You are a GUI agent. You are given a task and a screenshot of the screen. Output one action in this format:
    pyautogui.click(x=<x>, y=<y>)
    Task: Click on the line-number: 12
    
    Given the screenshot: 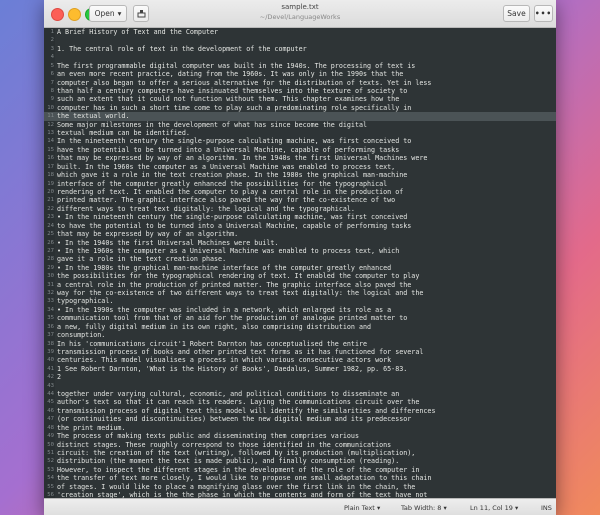 What is the action you would take?
    pyautogui.click(x=50, y=124)
    